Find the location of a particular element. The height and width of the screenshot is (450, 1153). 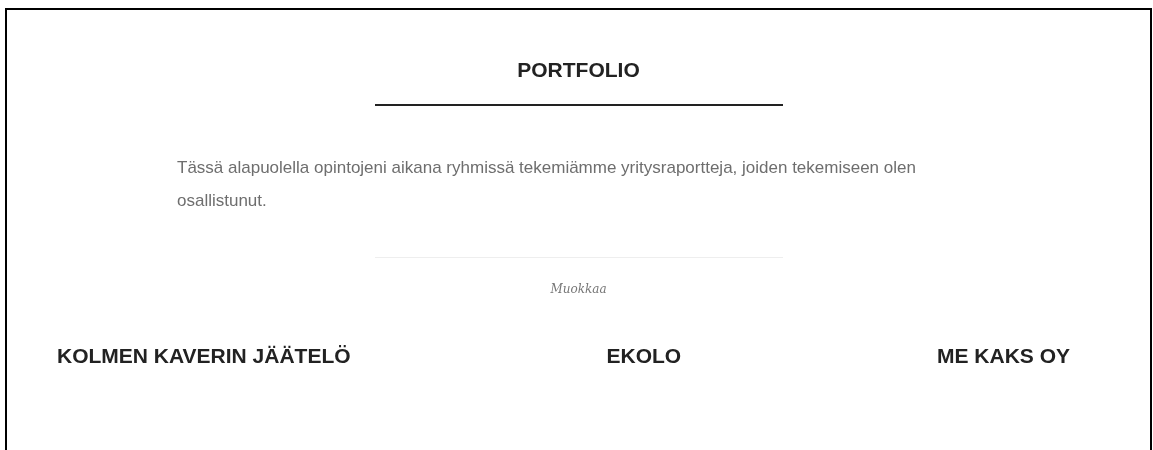

section-title: PORTFOLIO is located at coordinates (578, 70).